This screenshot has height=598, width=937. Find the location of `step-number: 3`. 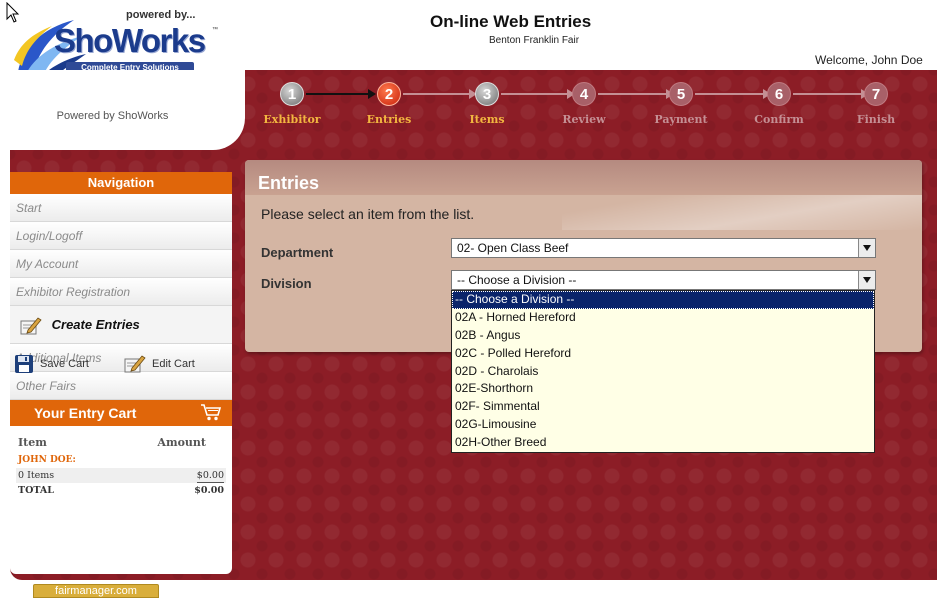

step-number: 3 is located at coordinates (487, 94).